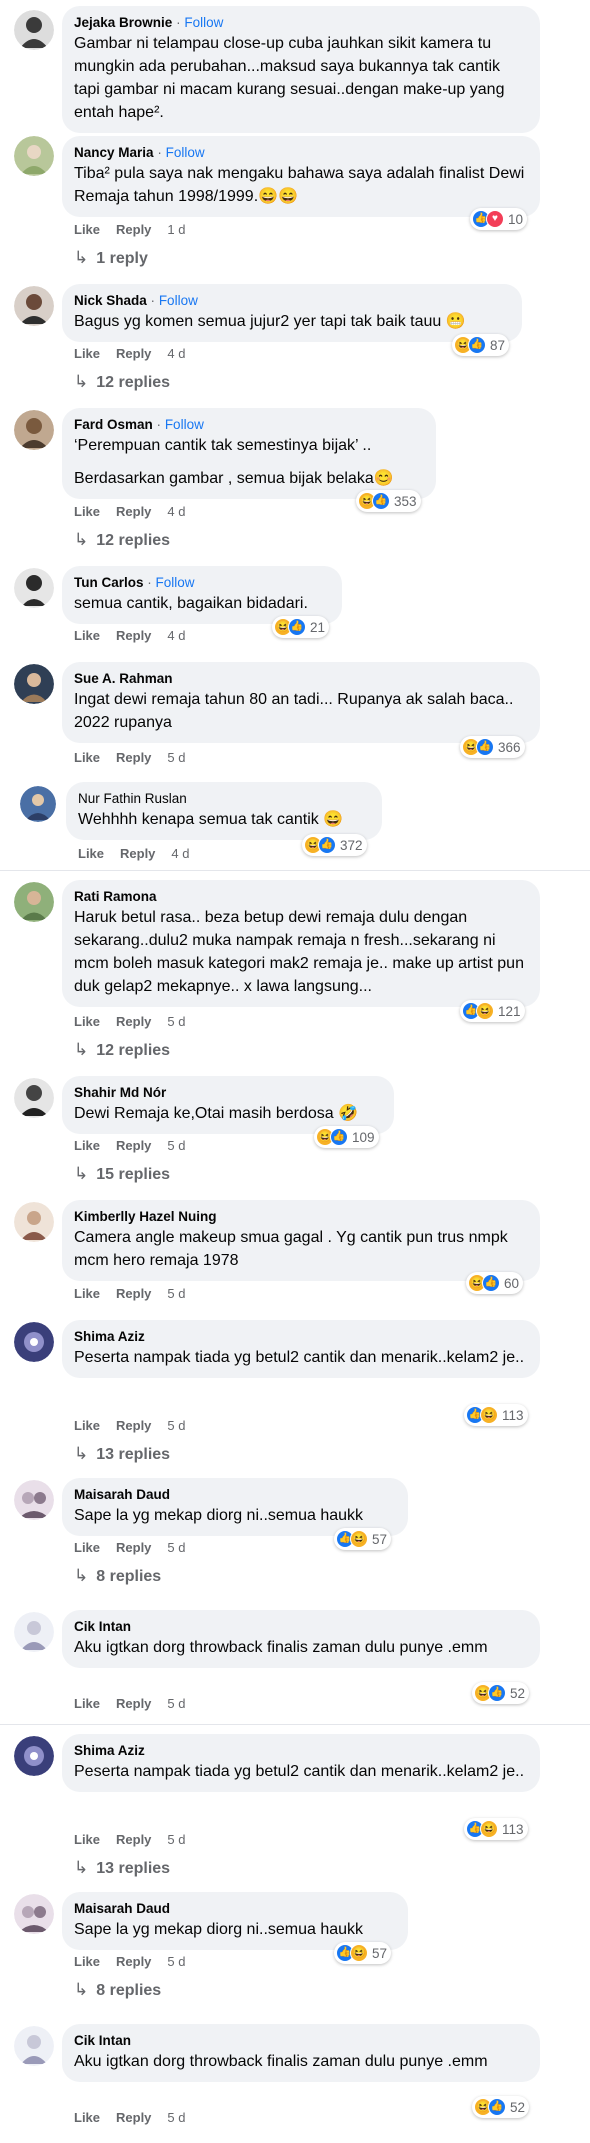  I want to click on timestamp: 1 d, so click(176, 229).